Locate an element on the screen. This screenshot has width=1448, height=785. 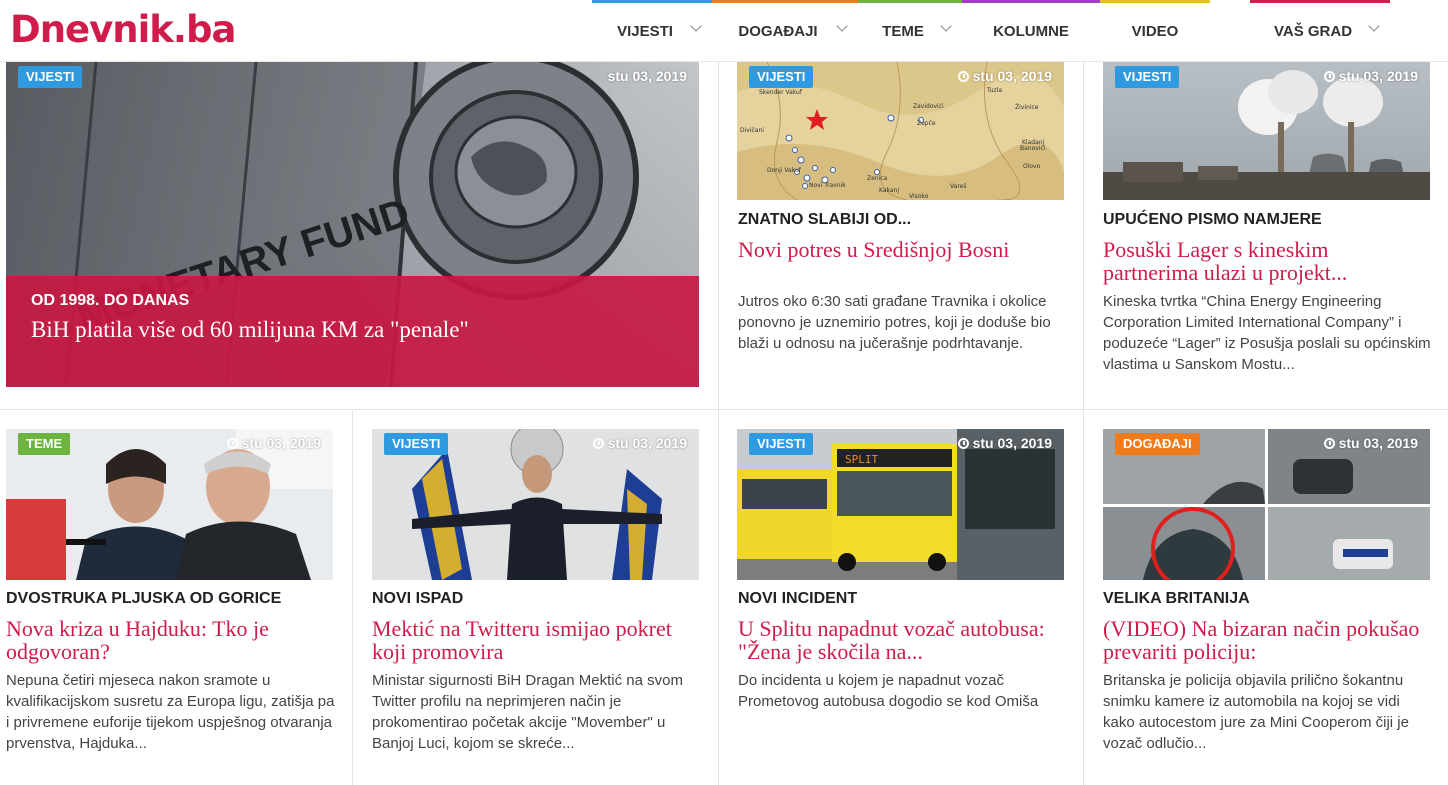
map-label: Zavidovići is located at coordinates (928, 106).